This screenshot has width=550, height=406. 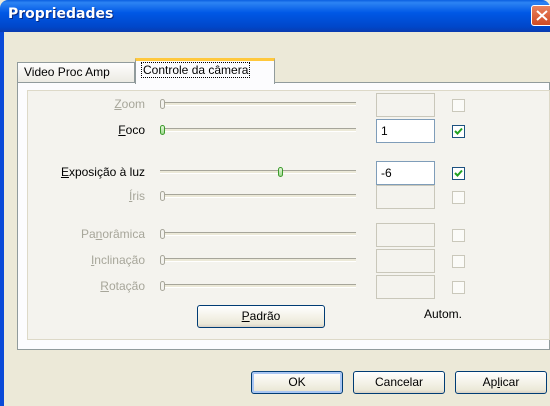 What do you see at coordinates (131, 130) in the screenshot?
I see `label-foco: Foco` at bounding box center [131, 130].